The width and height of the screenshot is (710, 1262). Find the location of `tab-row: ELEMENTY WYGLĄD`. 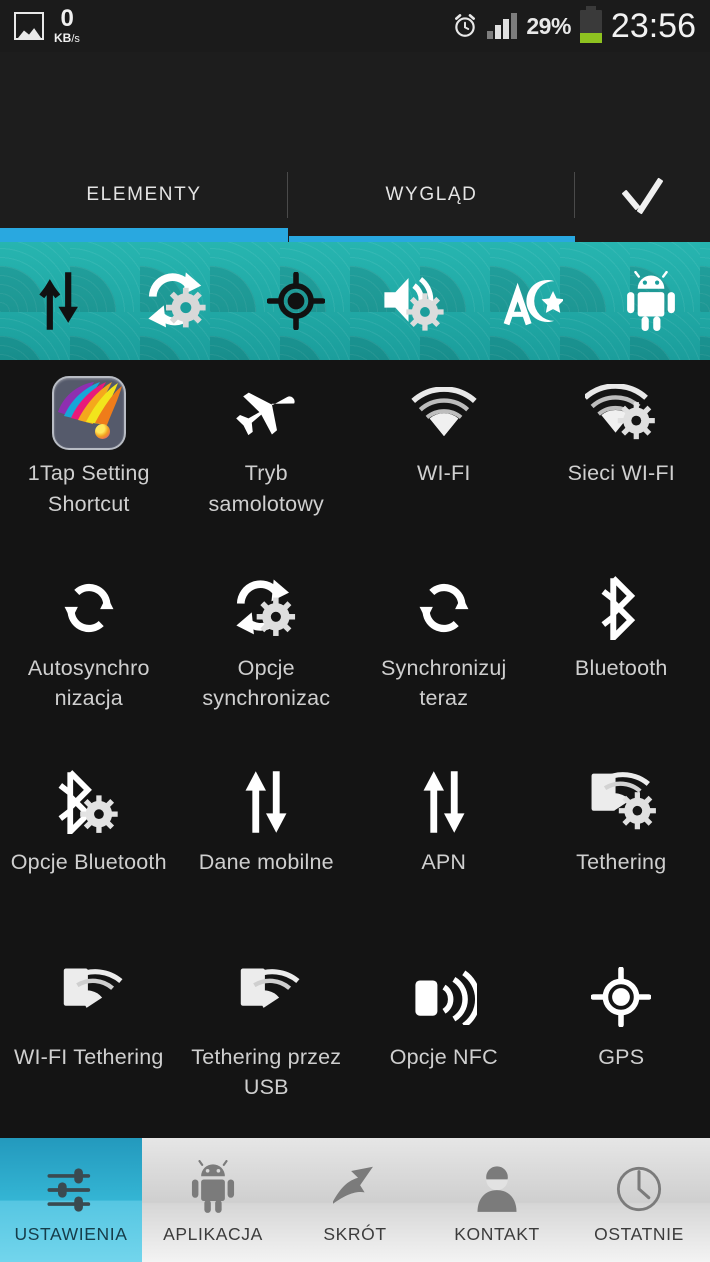

tab-row: ELEMENTY WYGLĄD is located at coordinates (355, 195).